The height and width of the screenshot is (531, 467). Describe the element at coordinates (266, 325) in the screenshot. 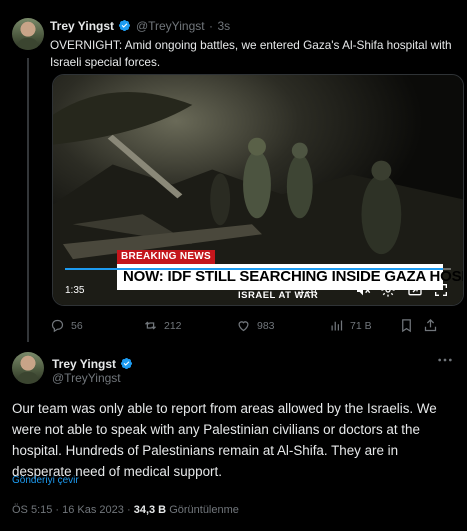

I see `like-count: 983` at that location.